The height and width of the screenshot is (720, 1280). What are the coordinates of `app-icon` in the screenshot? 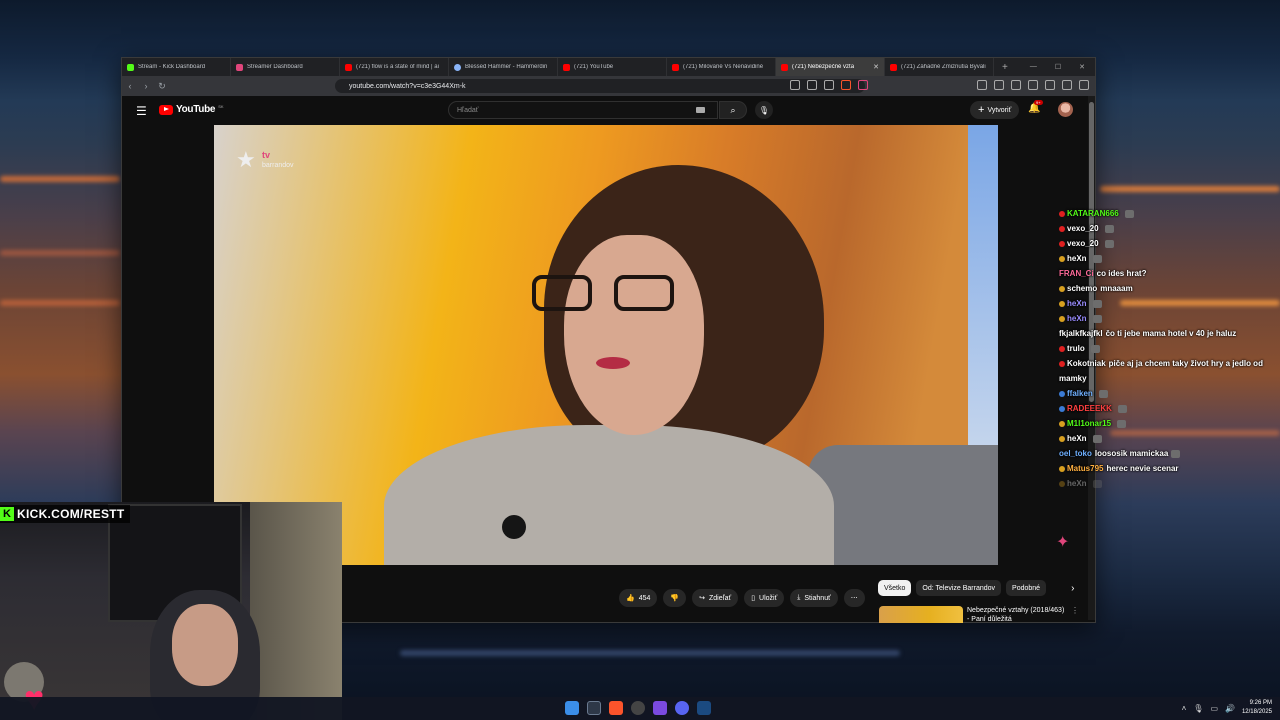 It's located at (594, 708).